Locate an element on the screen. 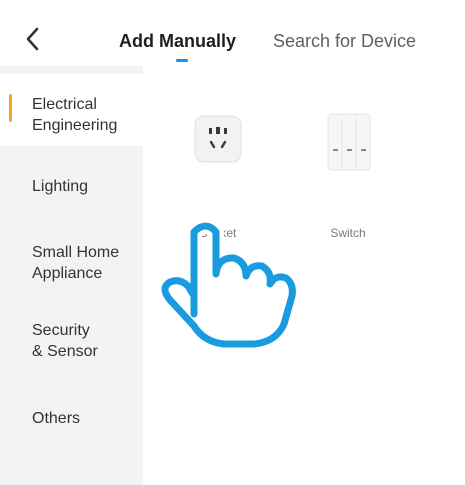 This screenshot has width=465, height=485. sidebar-item-label: Small Home Appliance is located at coordinates (76, 263).